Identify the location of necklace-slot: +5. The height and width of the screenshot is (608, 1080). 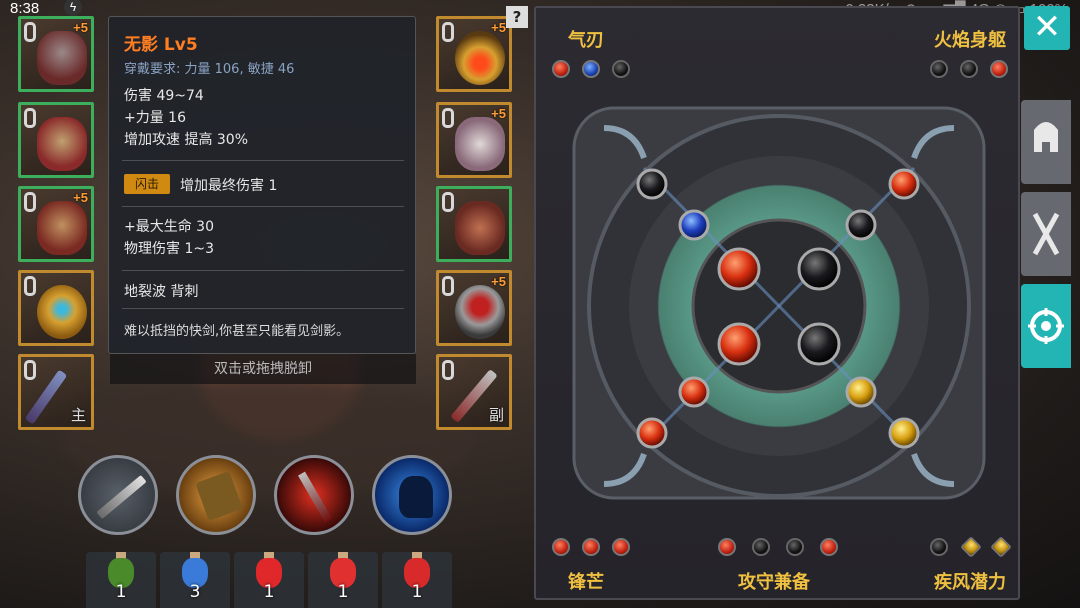
(474, 54).